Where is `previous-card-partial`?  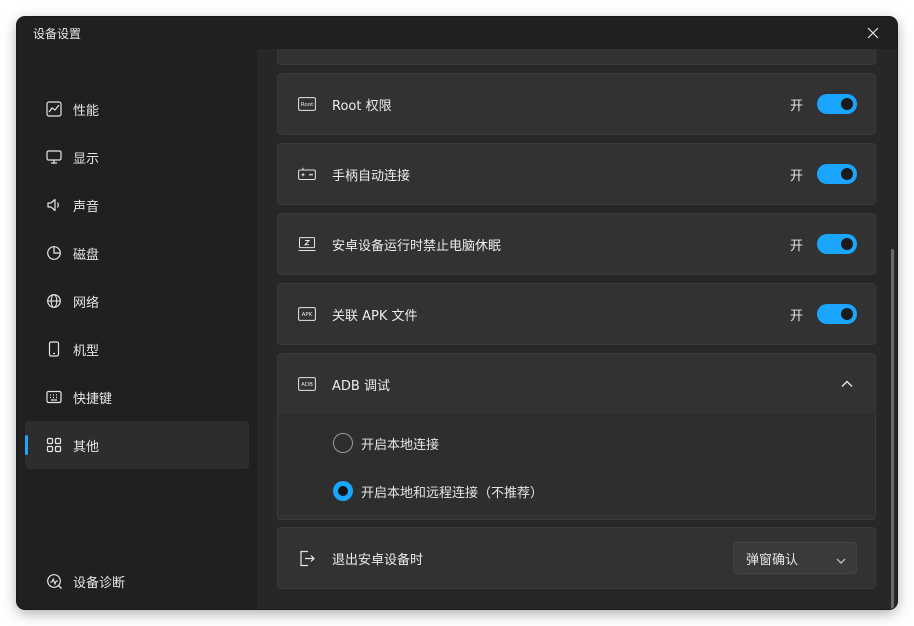
previous-card-partial is located at coordinates (576, 57).